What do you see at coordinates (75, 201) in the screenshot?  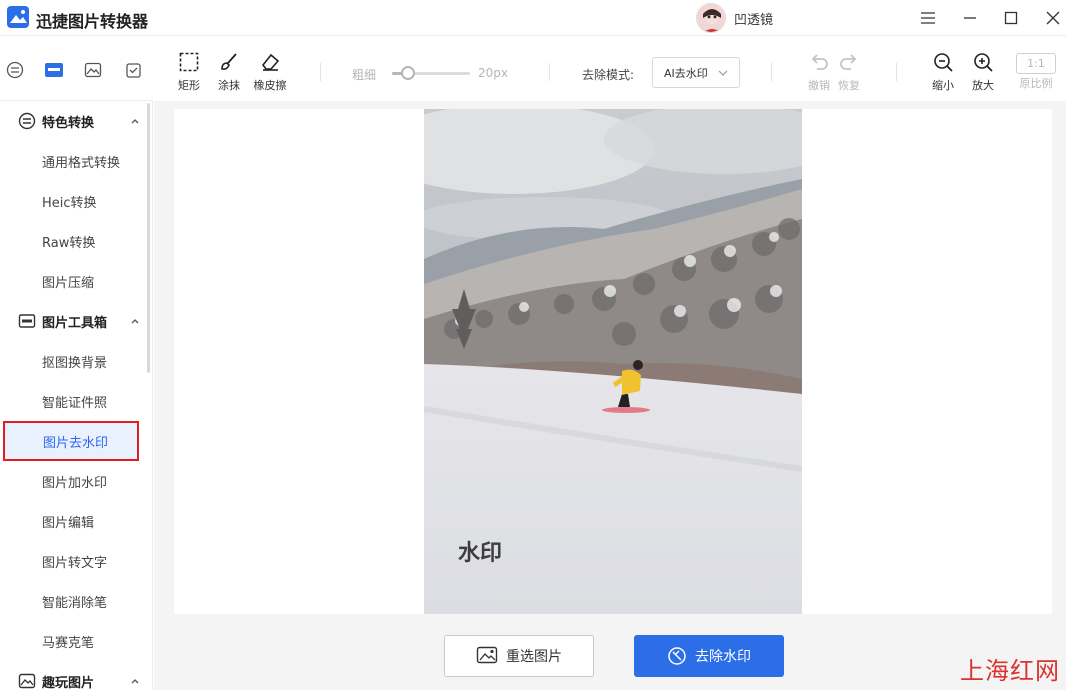 I see `sidebar-item-heic: Heic转换` at bounding box center [75, 201].